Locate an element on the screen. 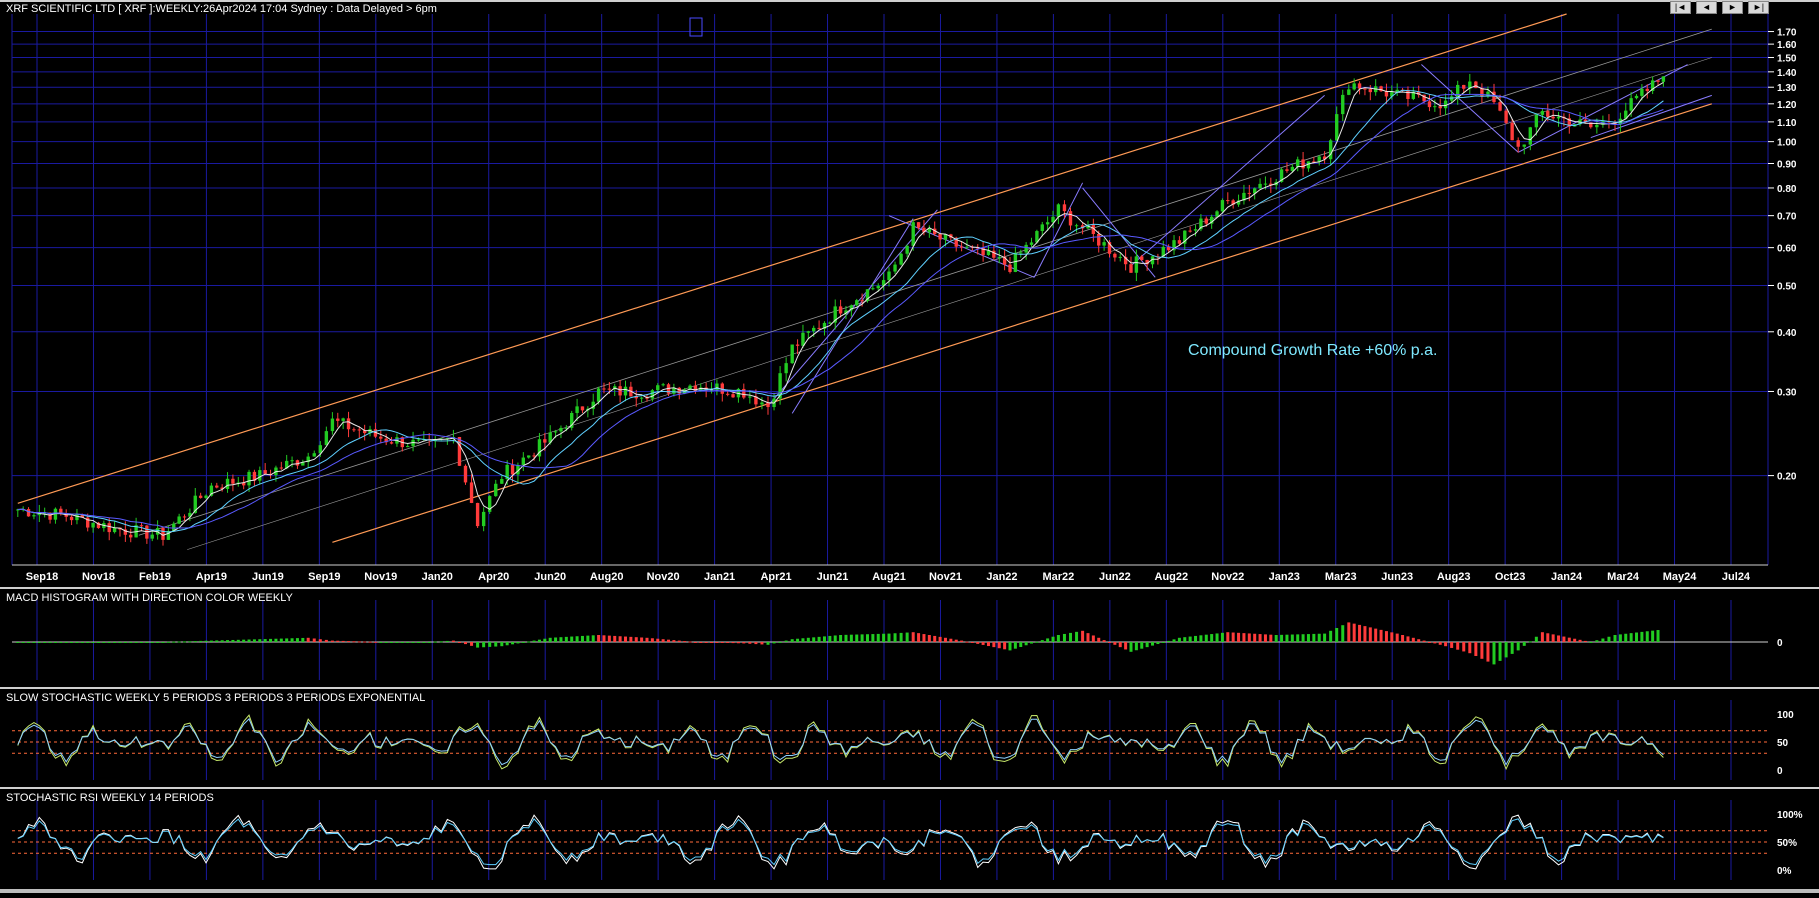 The height and width of the screenshot is (898, 1819). price-x-tick-label: Aug22 is located at coordinates (1172, 577).